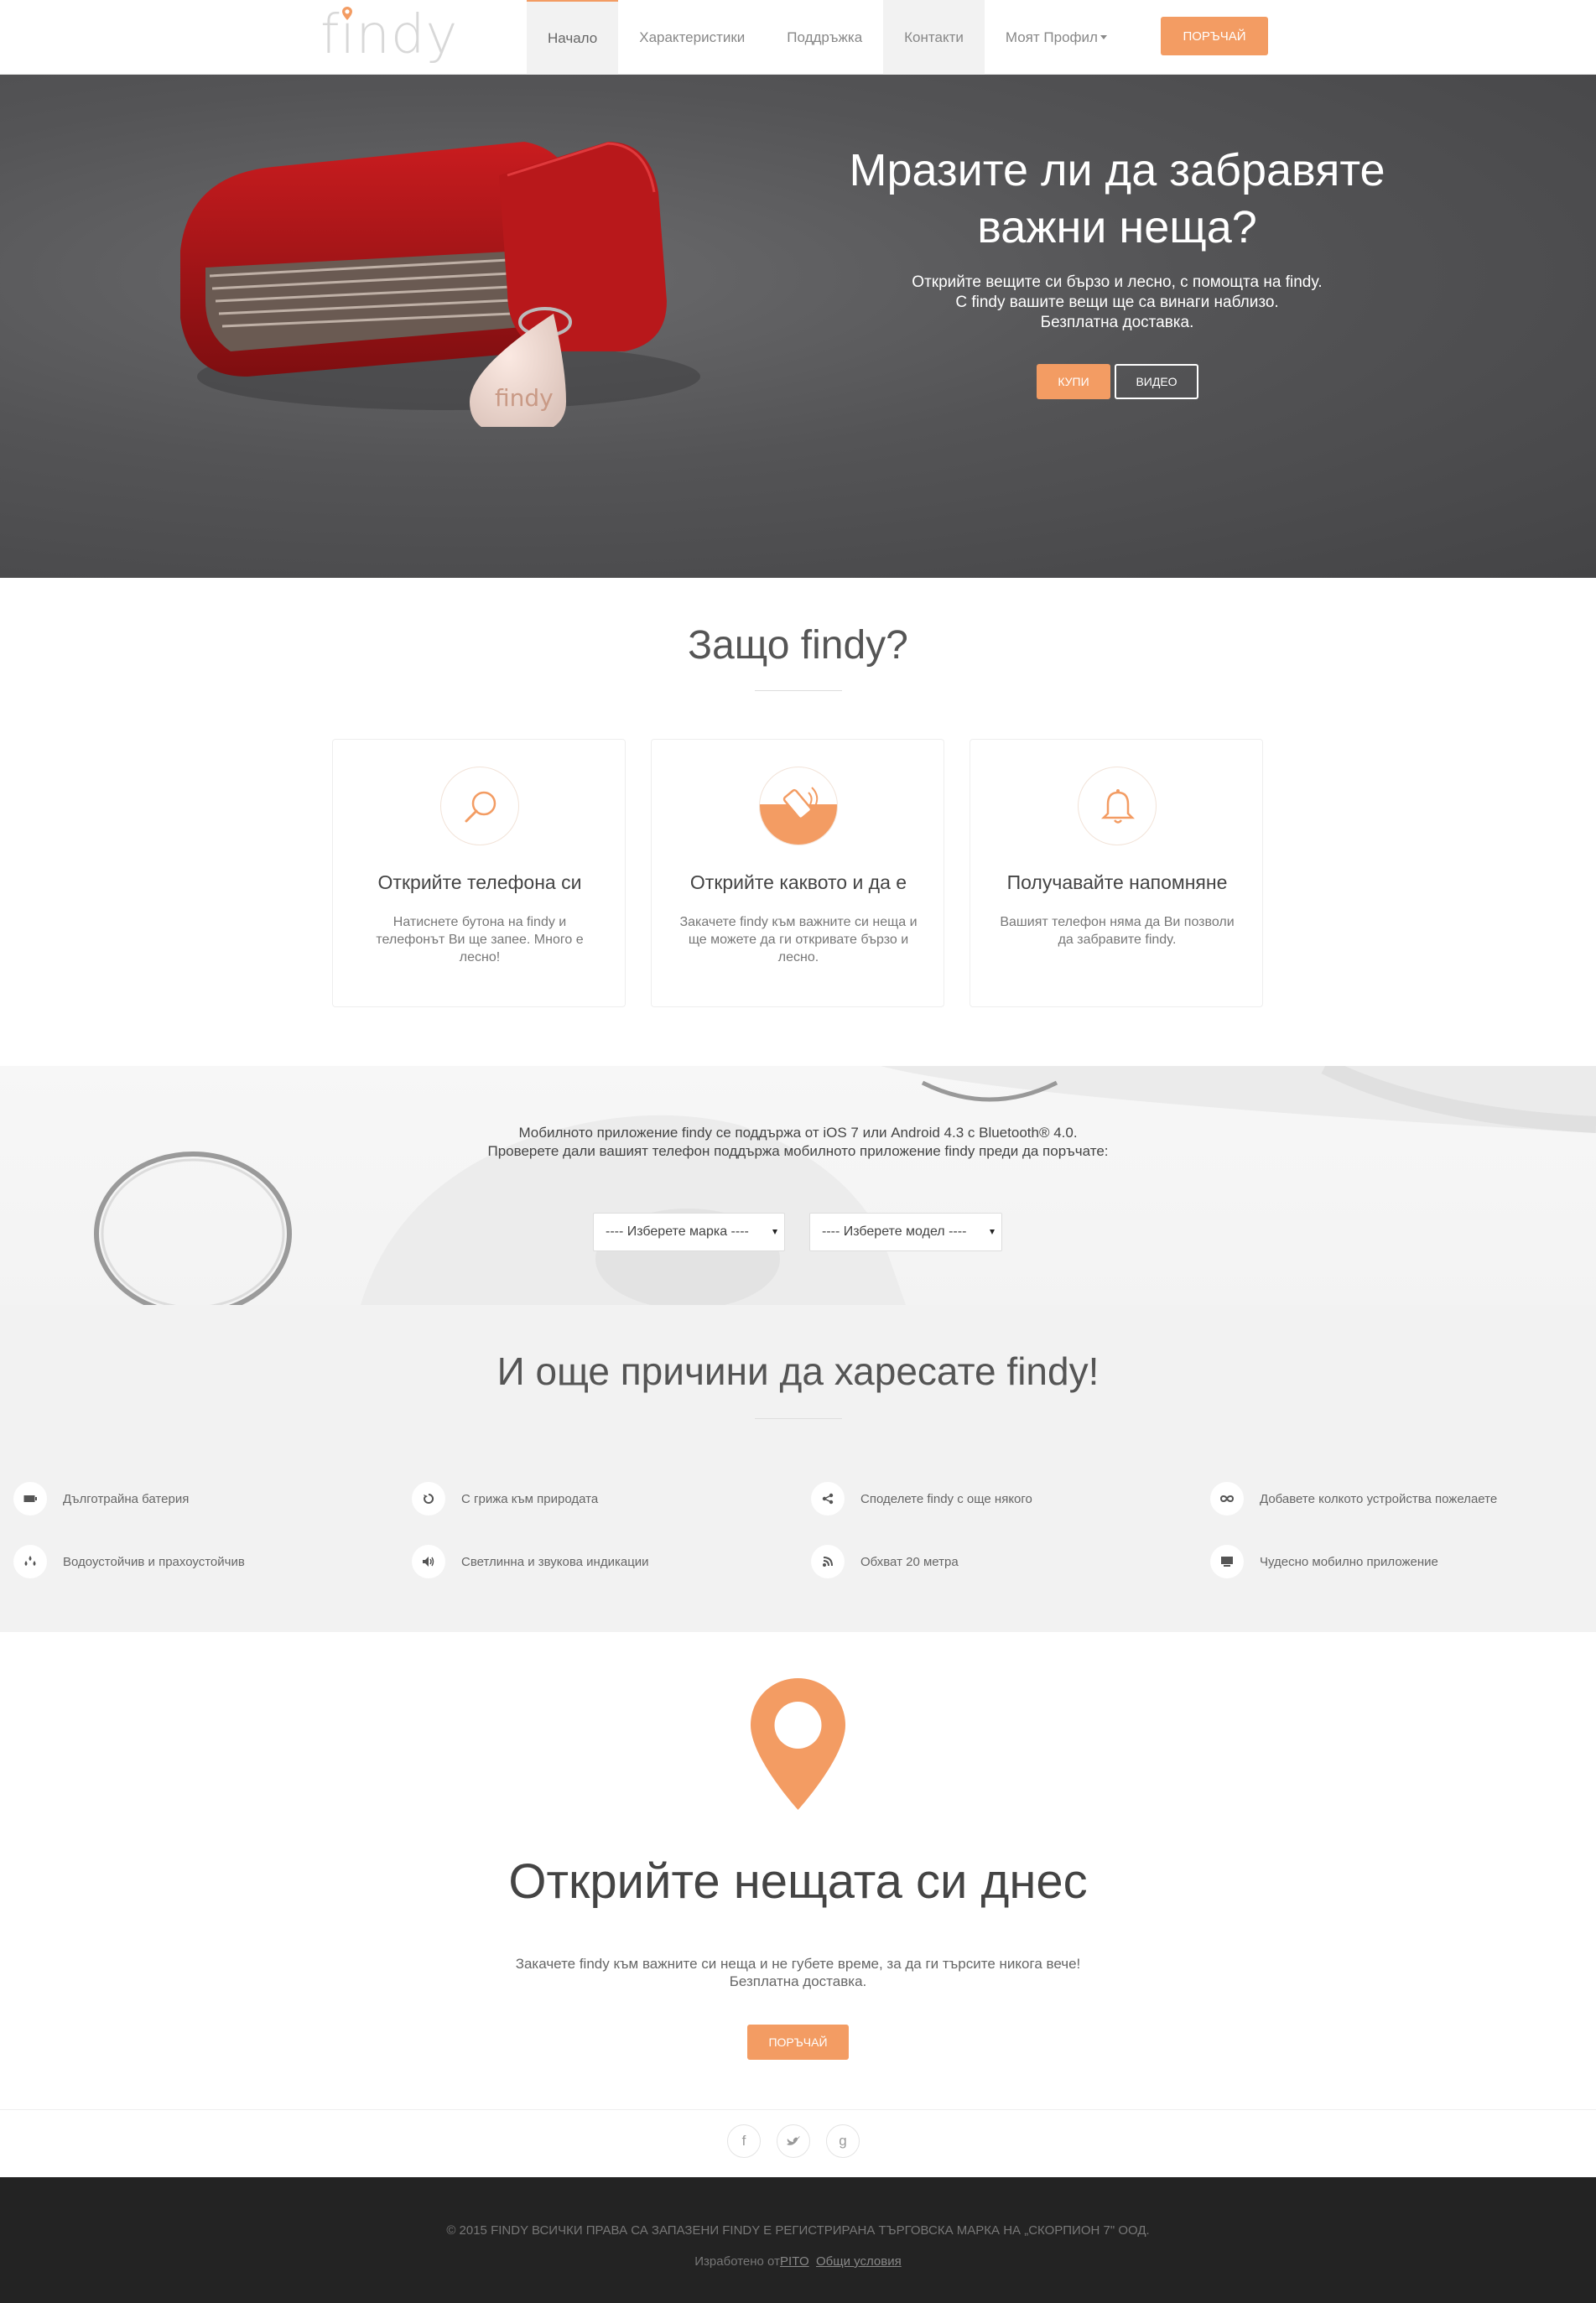 The height and width of the screenshot is (2303, 1596). I want to click on feature-label: Добавете колкото устройства пожелаете, so click(1379, 1499).